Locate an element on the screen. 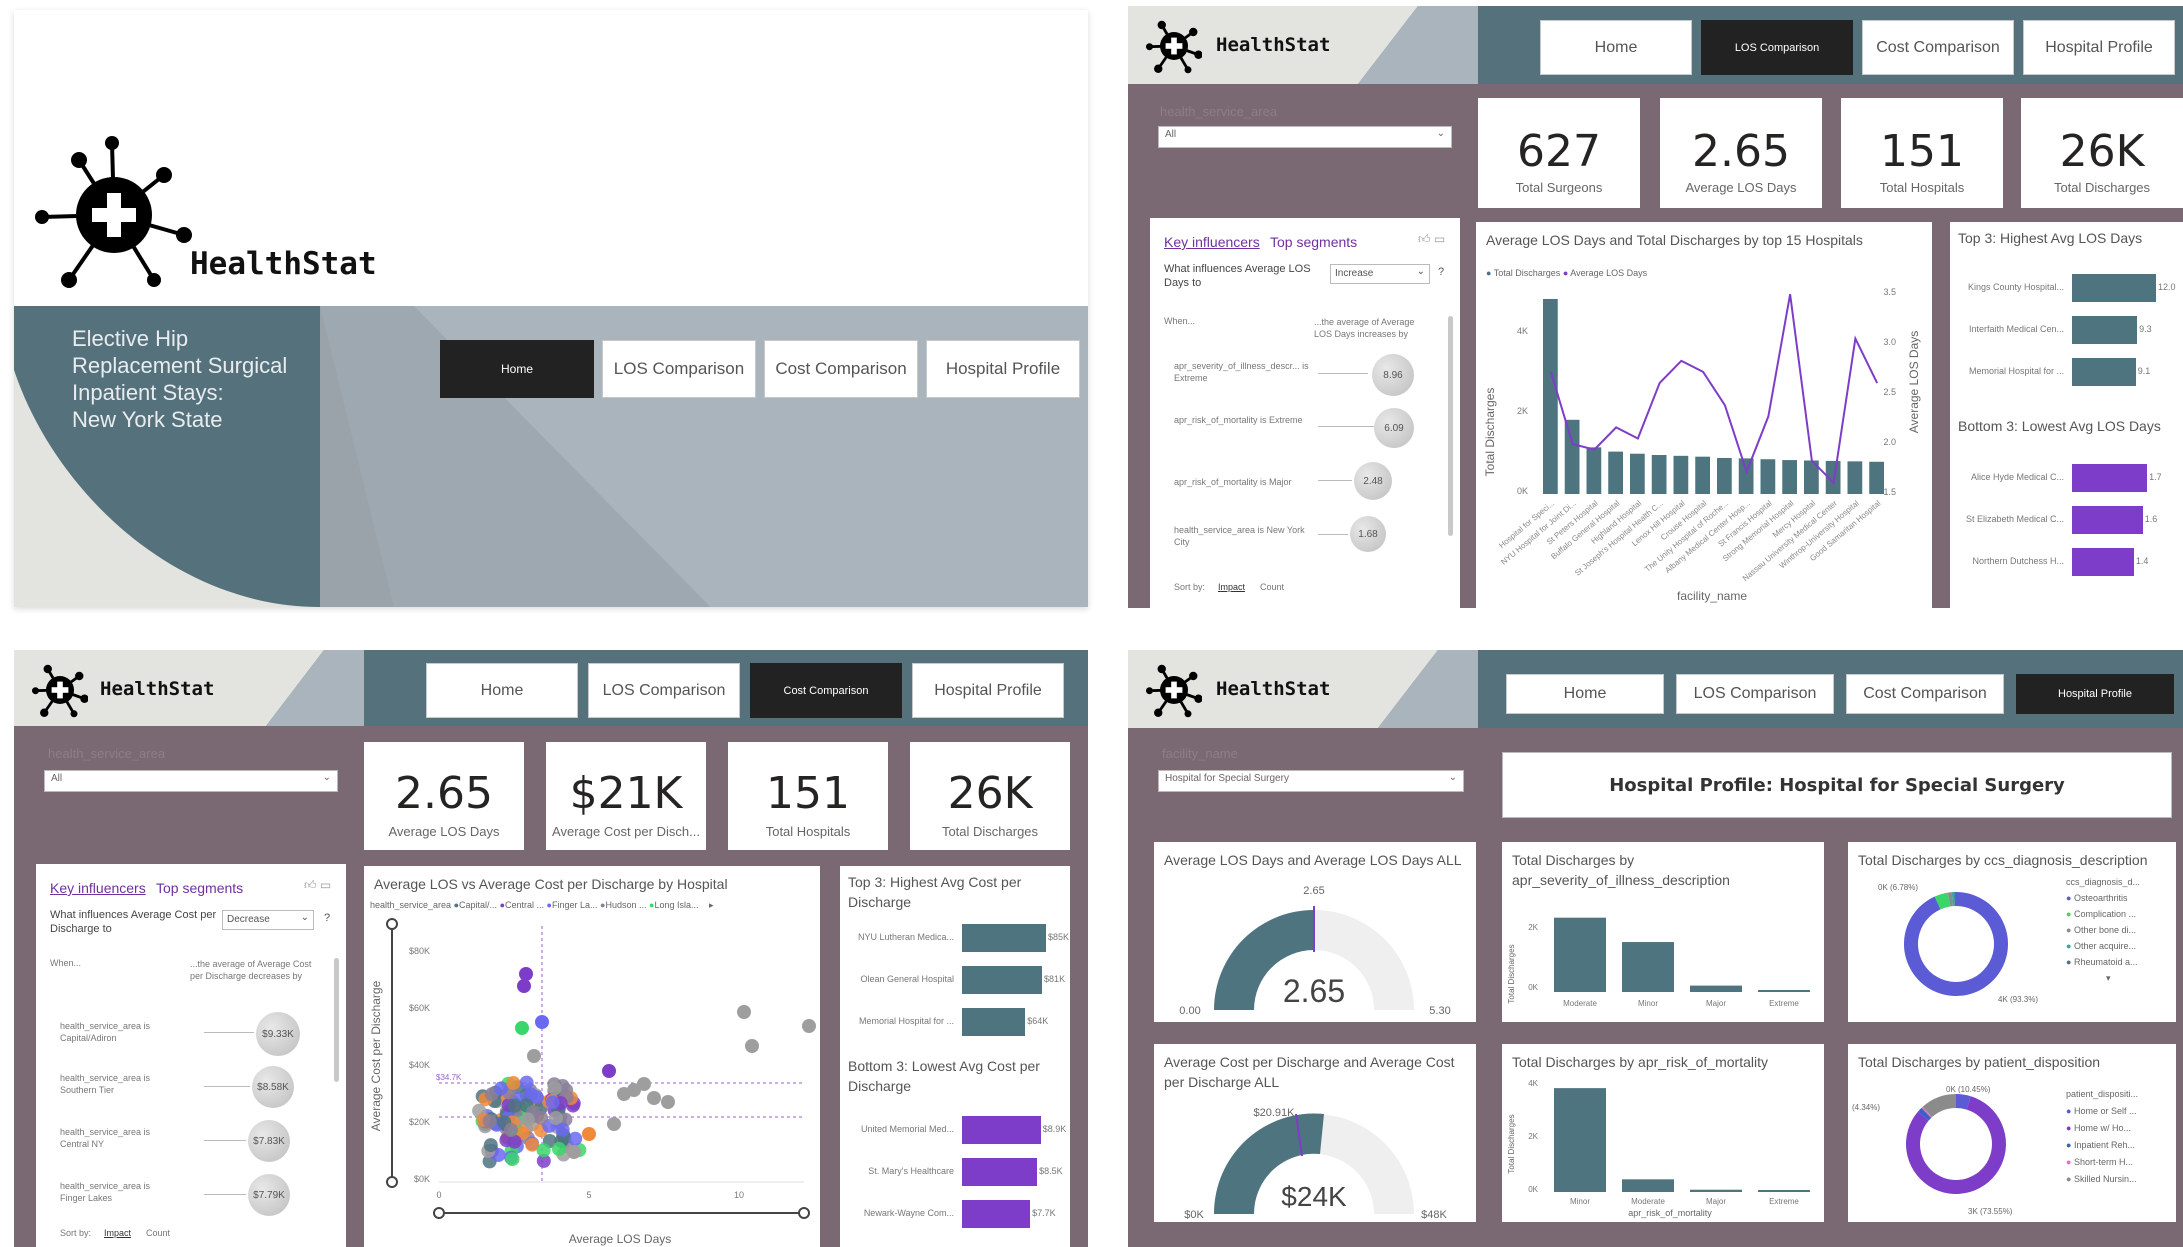 The height and width of the screenshot is (1247, 2183). ki-impact-bubble: $9.33K is located at coordinates (278, 1034).